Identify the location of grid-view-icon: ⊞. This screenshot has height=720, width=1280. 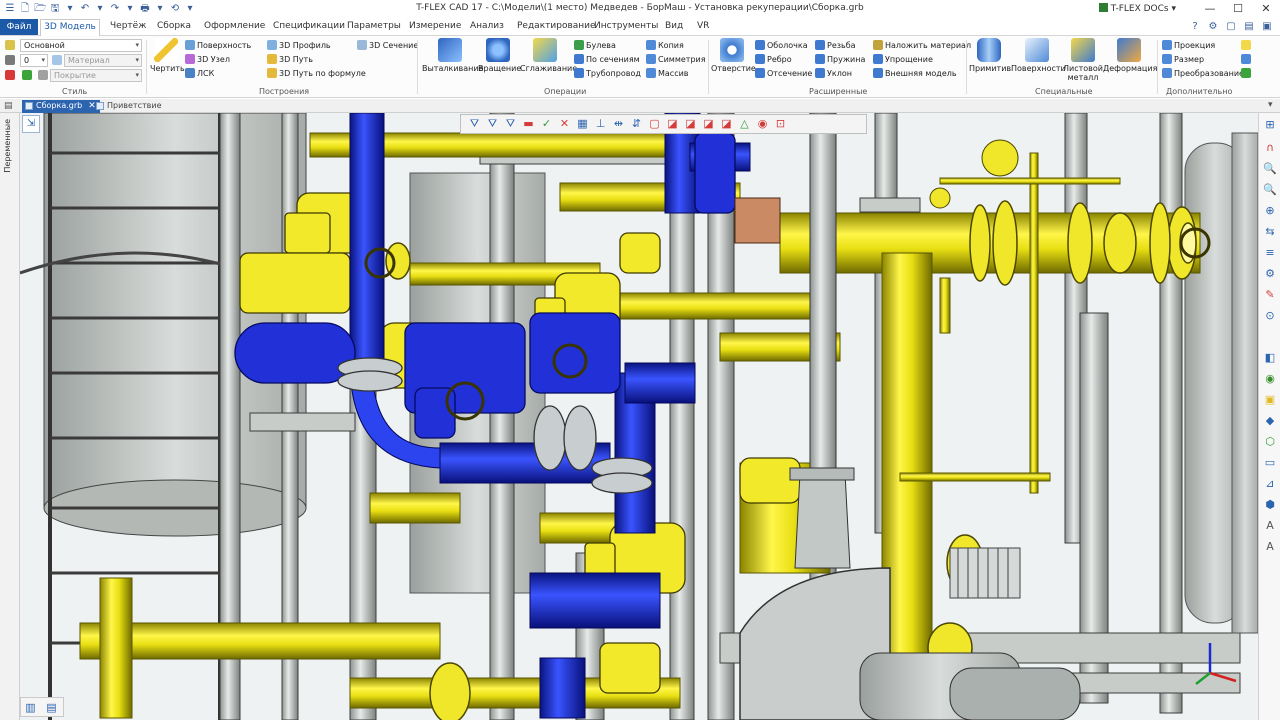
(1270, 125).